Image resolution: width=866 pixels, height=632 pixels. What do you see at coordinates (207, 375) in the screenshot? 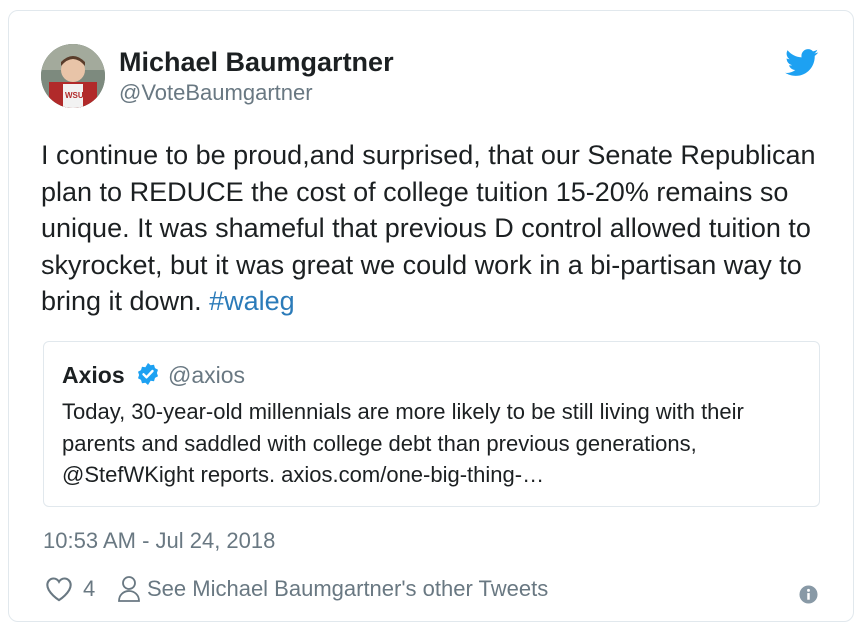
I see `quoted-author-handle: @axios` at bounding box center [207, 375].